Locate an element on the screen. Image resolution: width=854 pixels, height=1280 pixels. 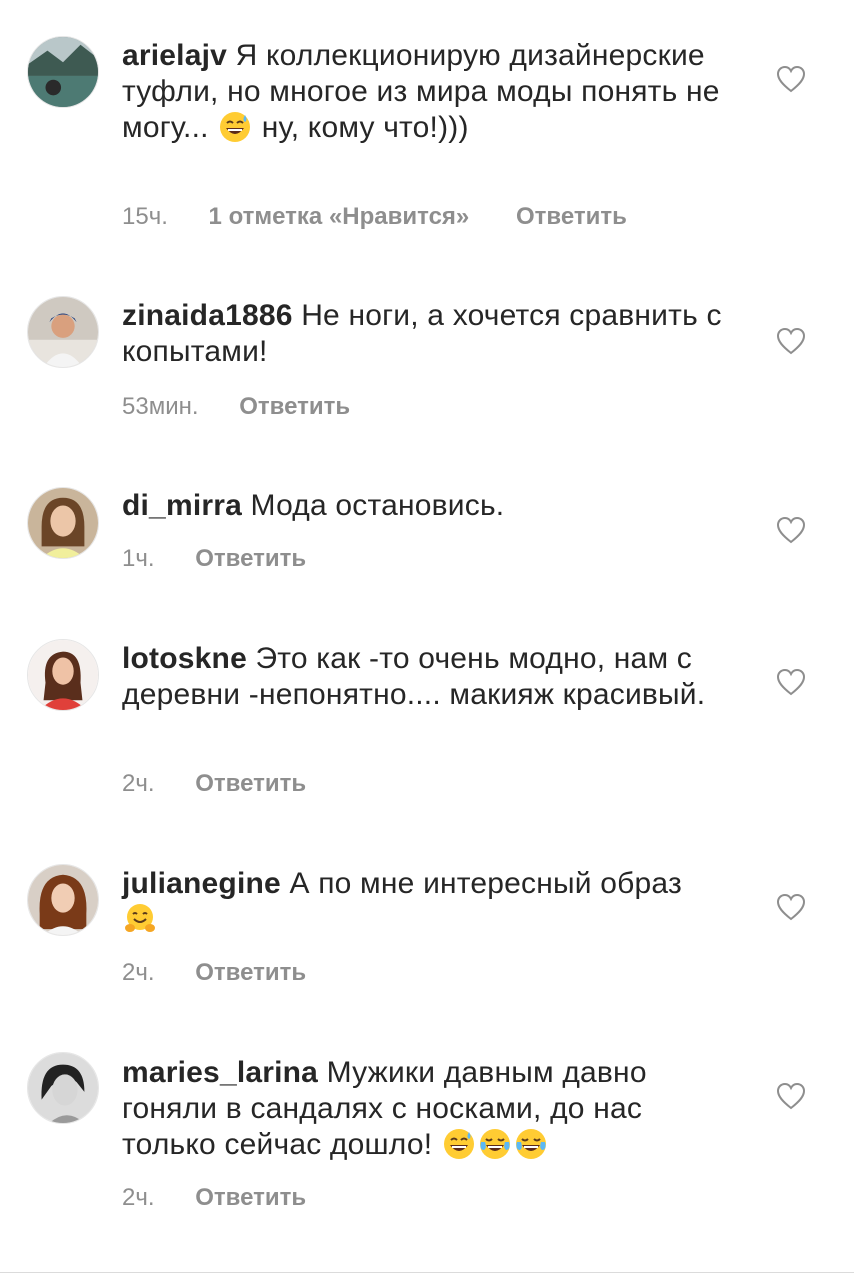
comment-body: А по мне интересный образ is located at coordinates (485, 883).